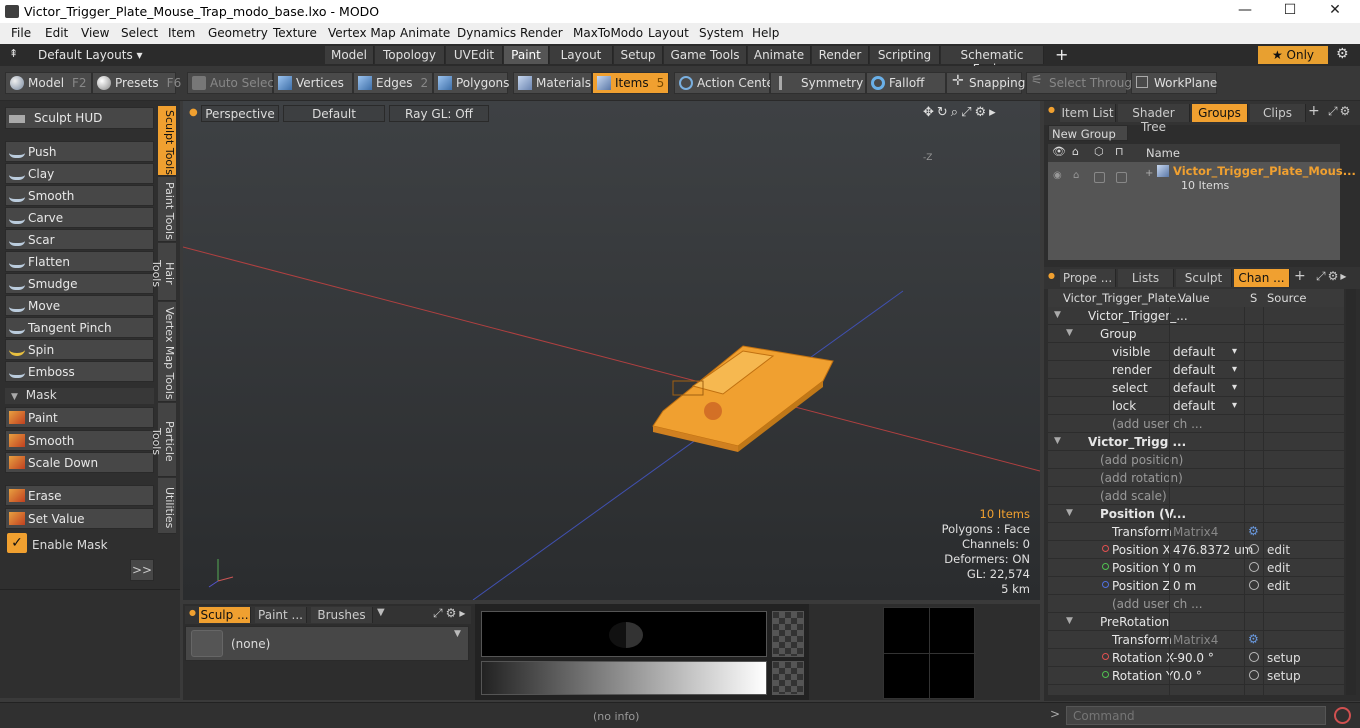 The height and width of the screenshot is (728, 1360). Describe the element at coordinates (1088, 113) in the screenshot. I see `tab-item-list: Item List` at that location.